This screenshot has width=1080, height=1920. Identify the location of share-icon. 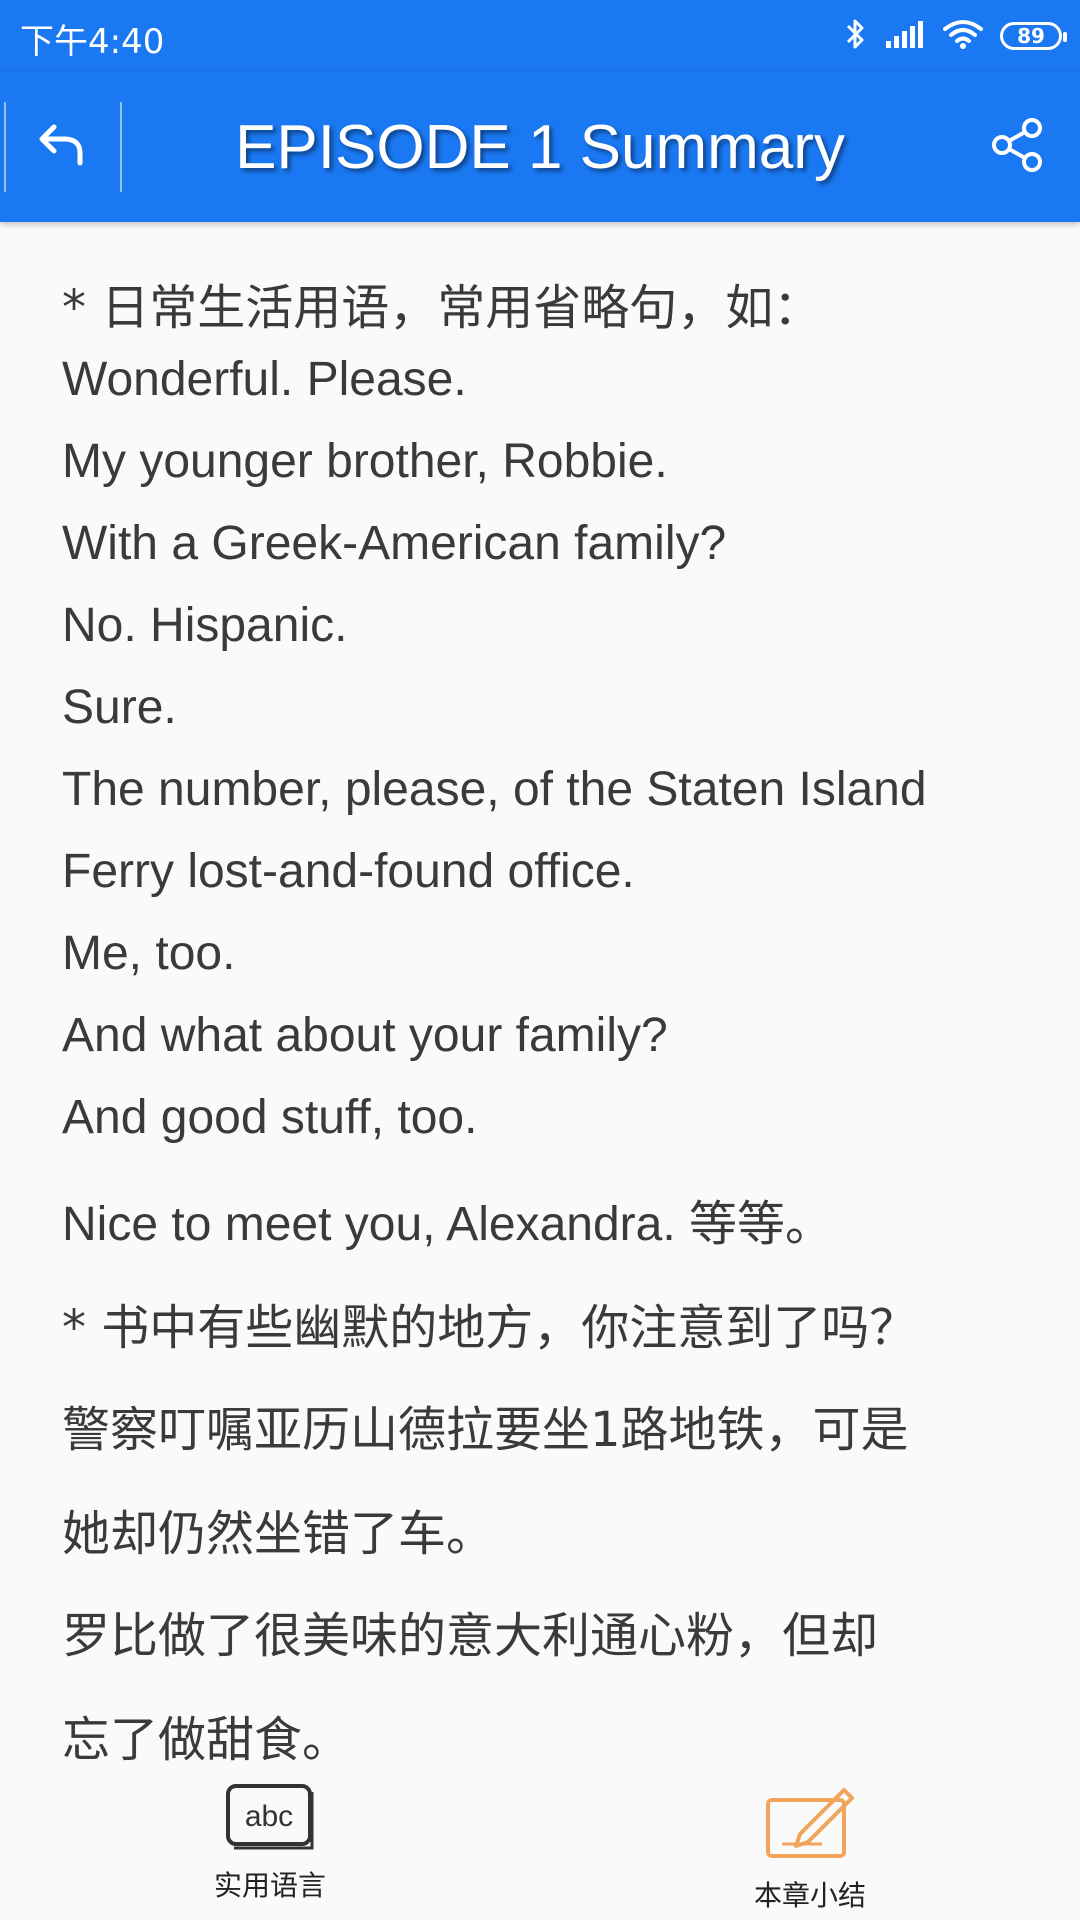
(1018, 147).